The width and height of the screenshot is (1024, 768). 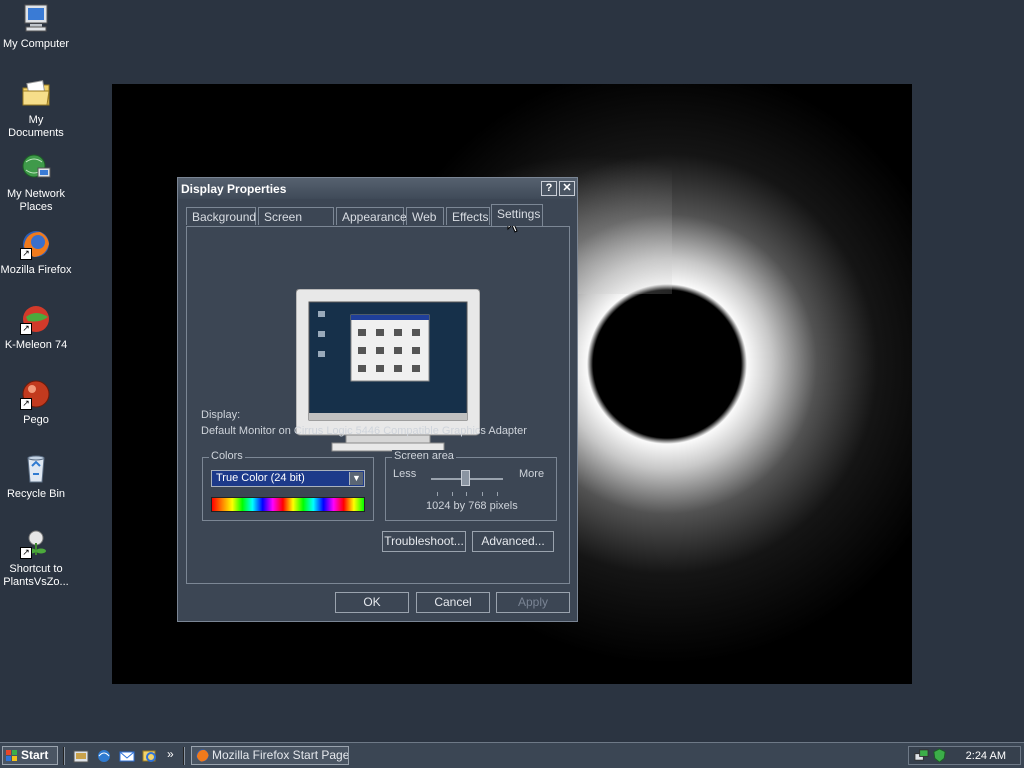 What do you see at coordinates (36, 270) in the screenshot?
I see `desktop-icon-label: Mozilla Firefox` at bounding box center [36, 270].